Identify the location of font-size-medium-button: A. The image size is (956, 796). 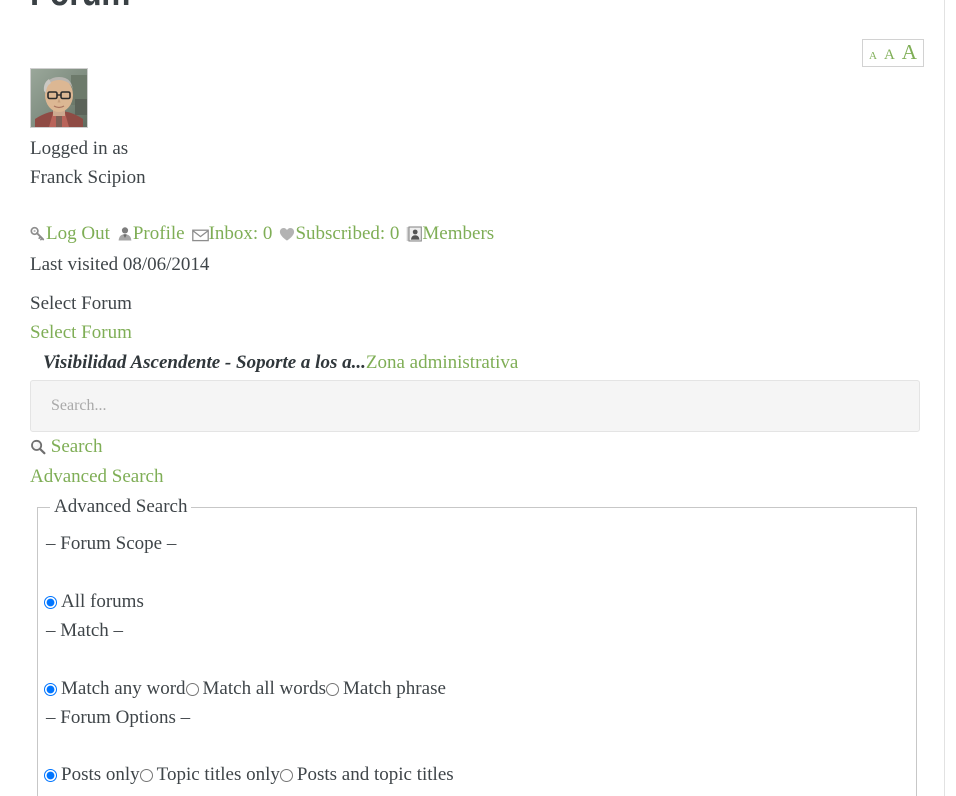
(889, 55).